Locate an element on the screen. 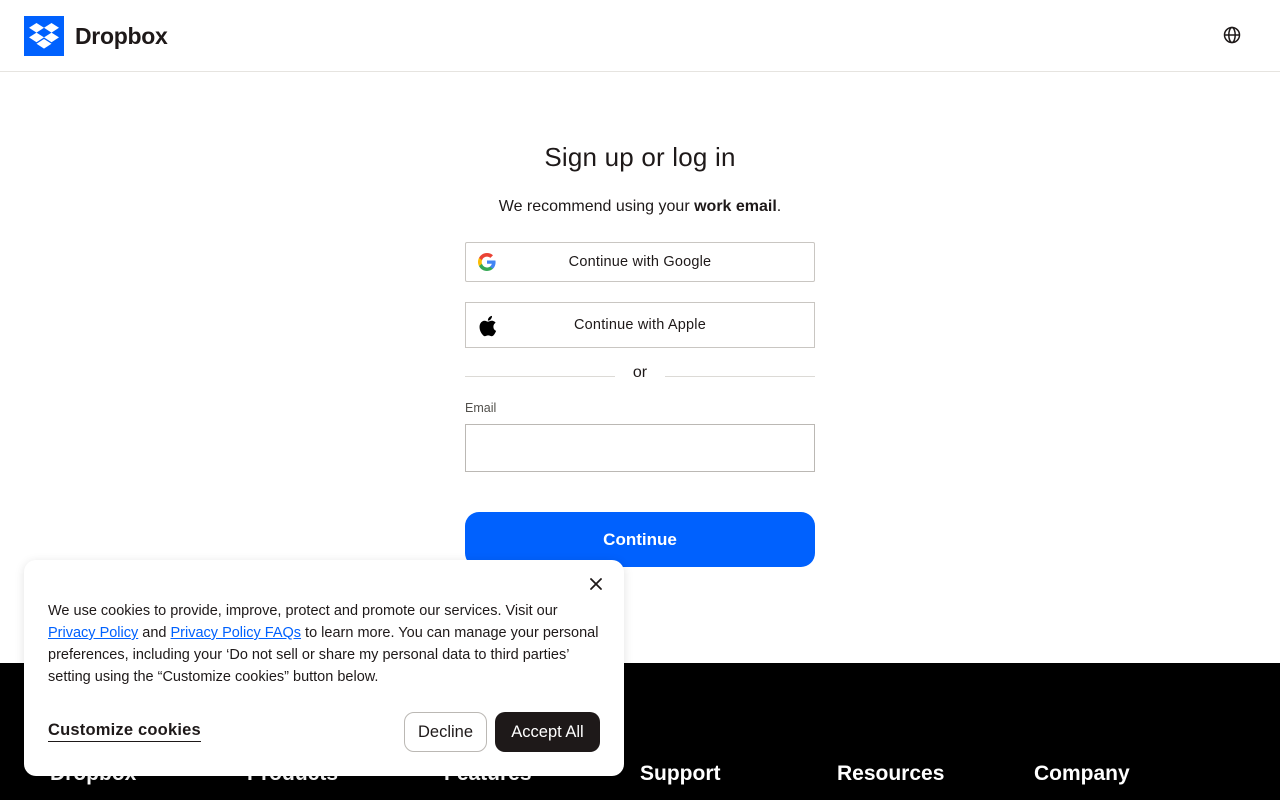 This screenshot has height=800, width=1280. or-divider: or is located at coordinates (640, 374).